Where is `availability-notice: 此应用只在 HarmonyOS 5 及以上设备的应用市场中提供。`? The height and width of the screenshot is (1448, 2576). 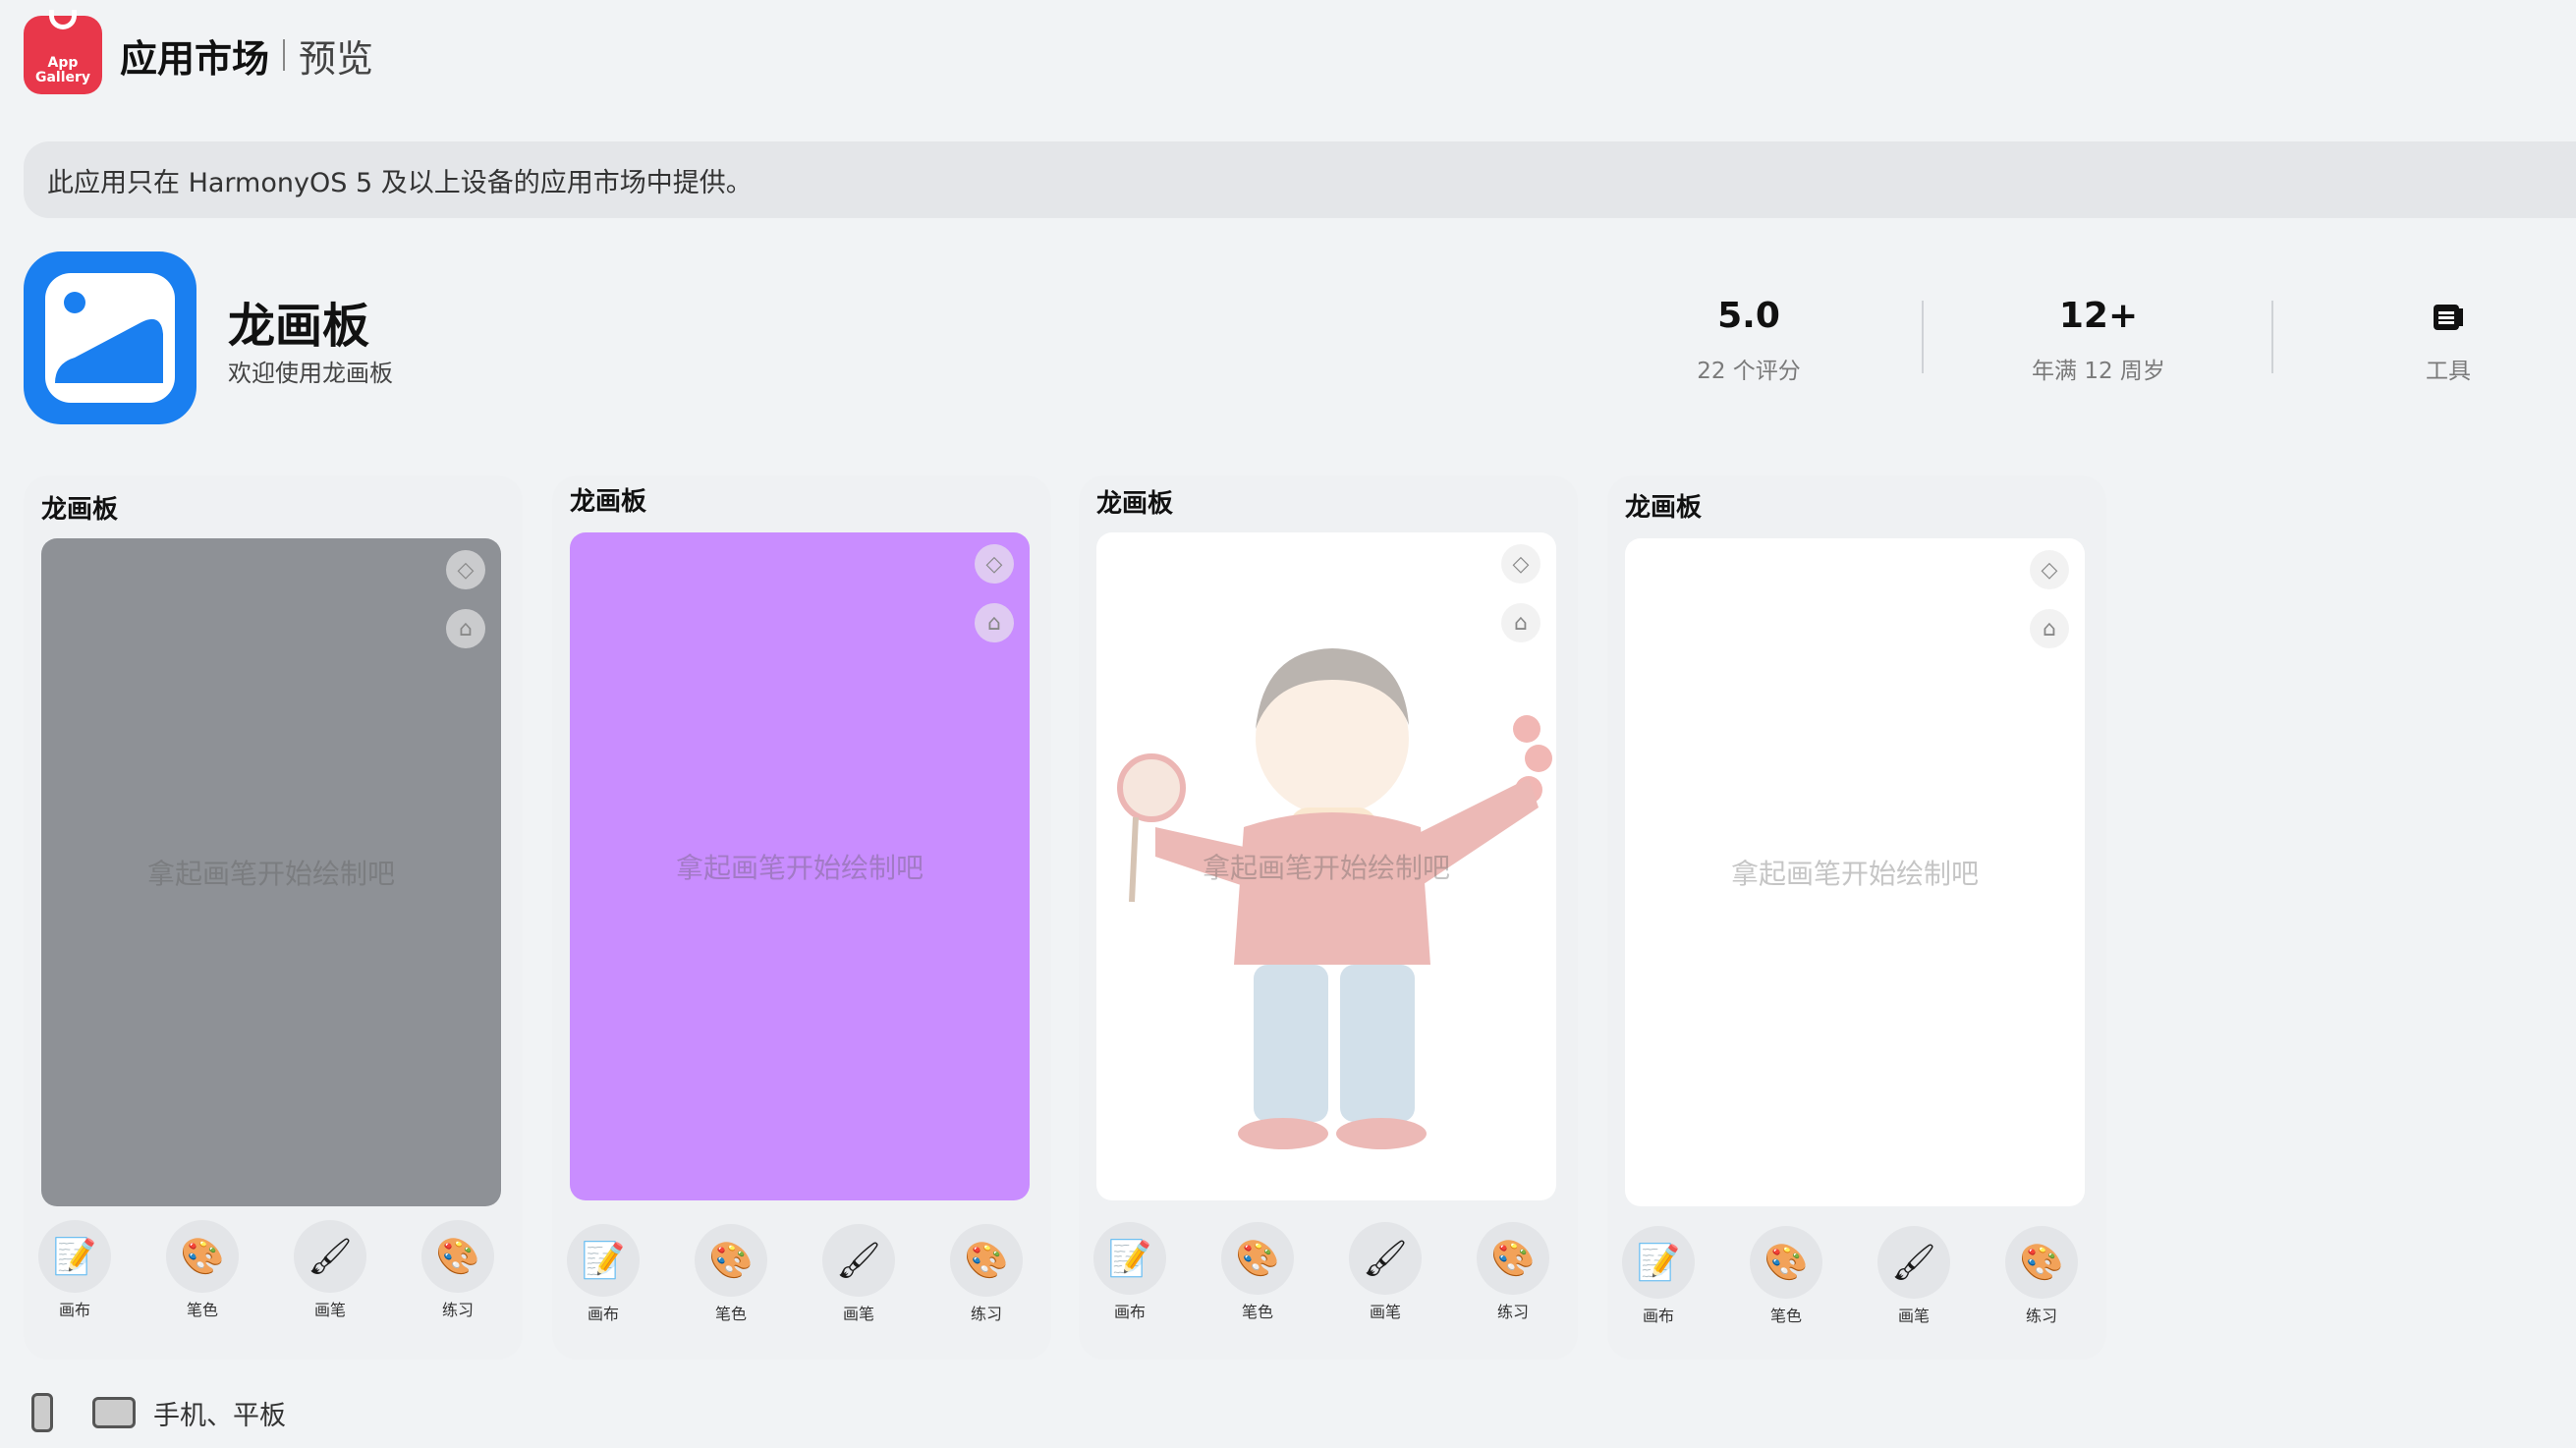
availability-notice: 此应用只在 HarmonyOS 5 及以上设备的应用市场中提供。 is located at coordinates (1300, 179).